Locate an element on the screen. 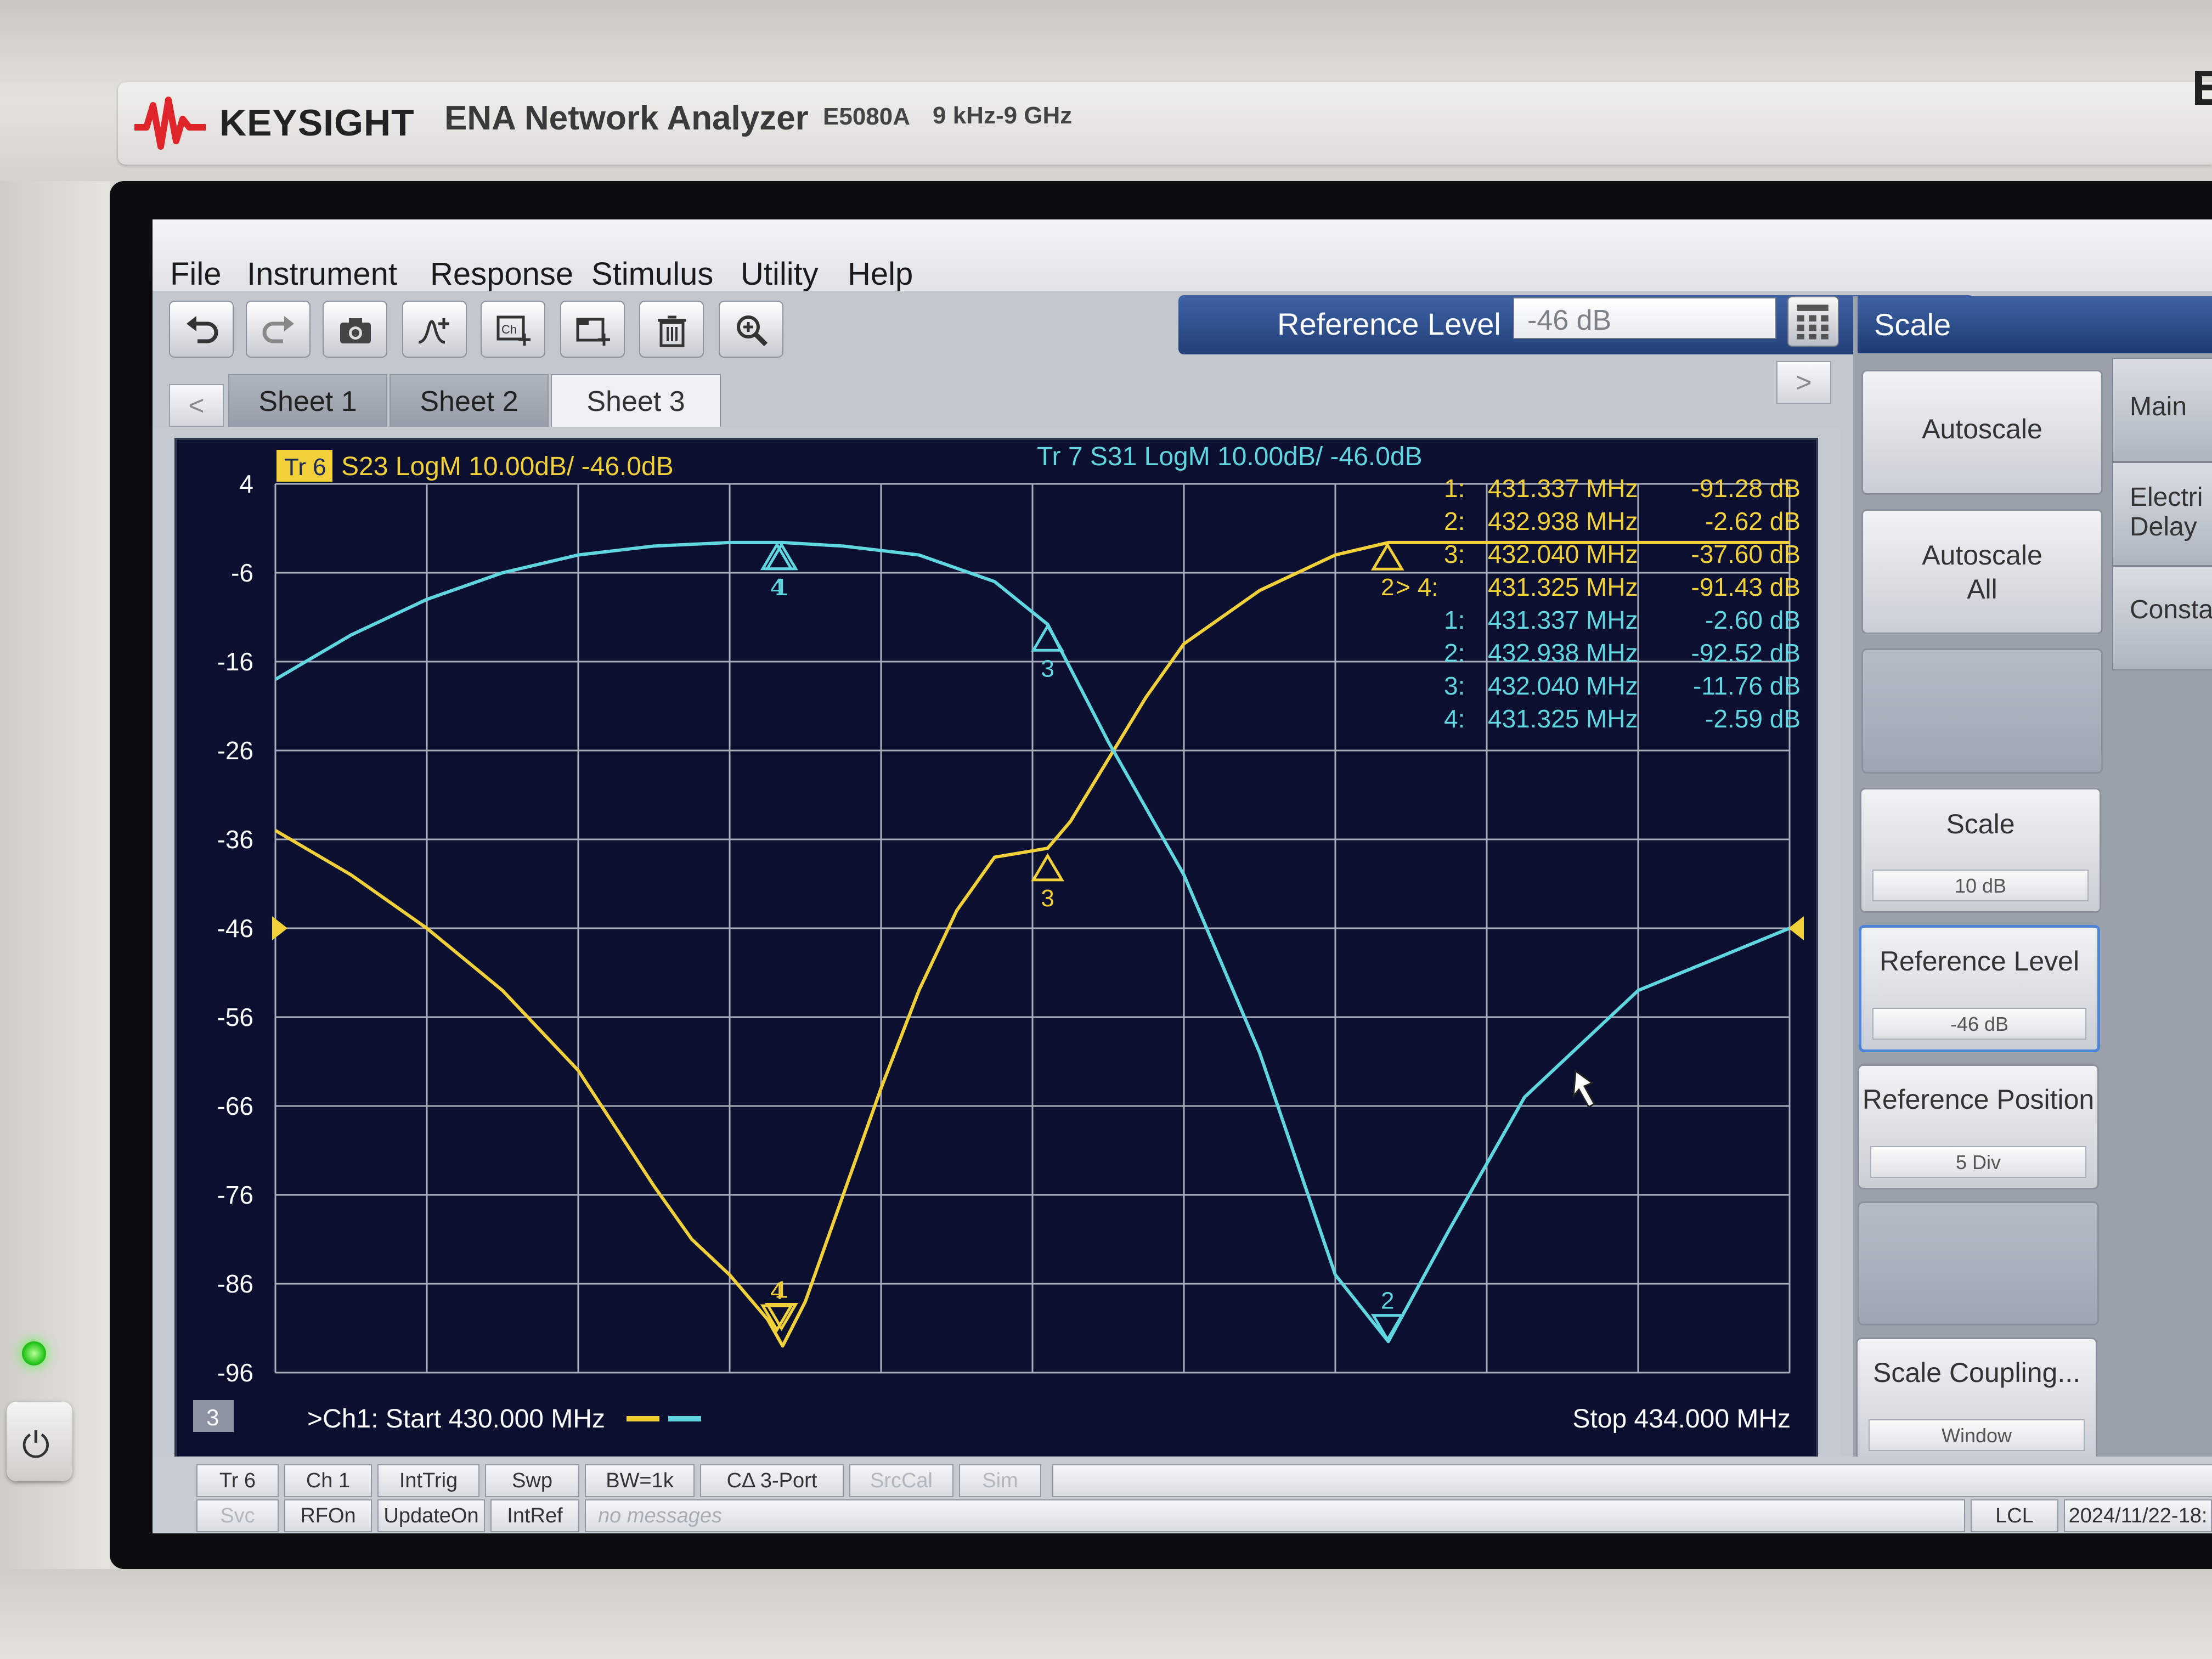  keypad-icon is located at coordinates (1813, 322).